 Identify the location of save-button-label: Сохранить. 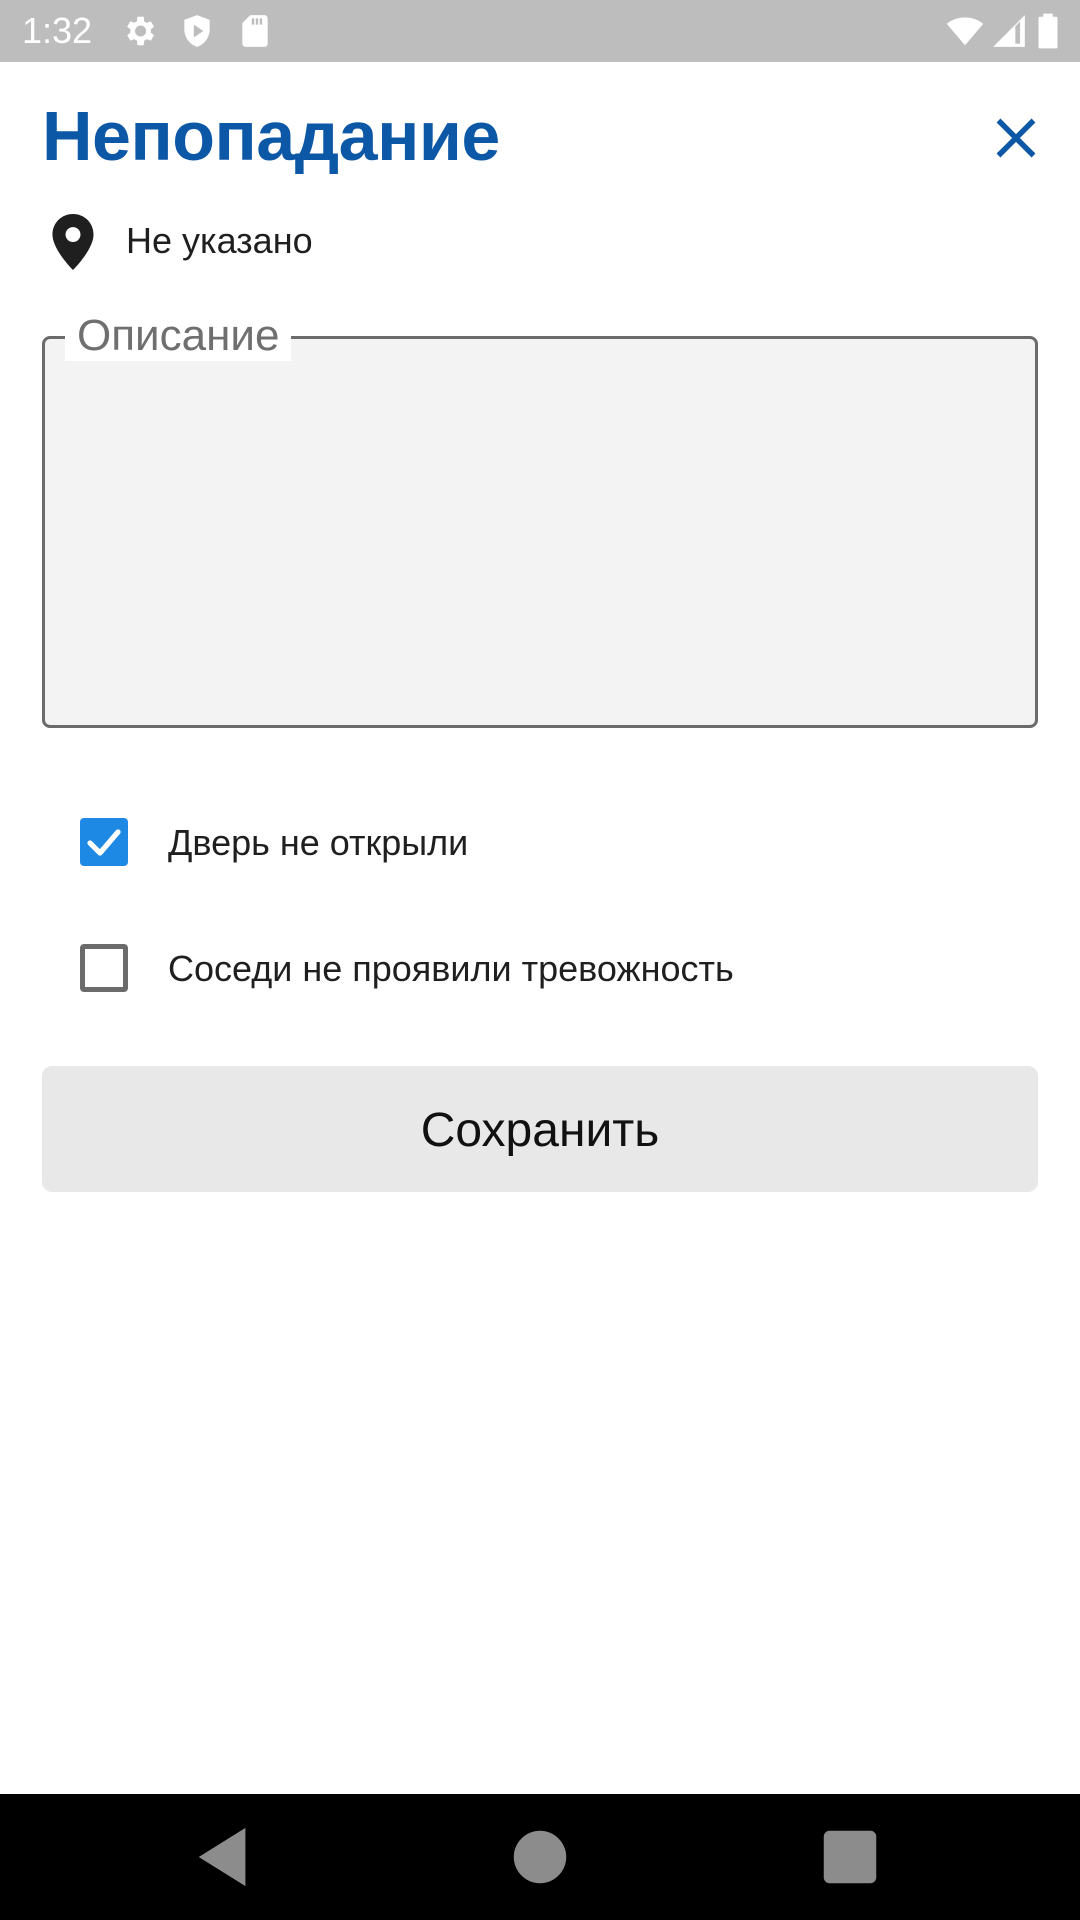
(540, 1130).